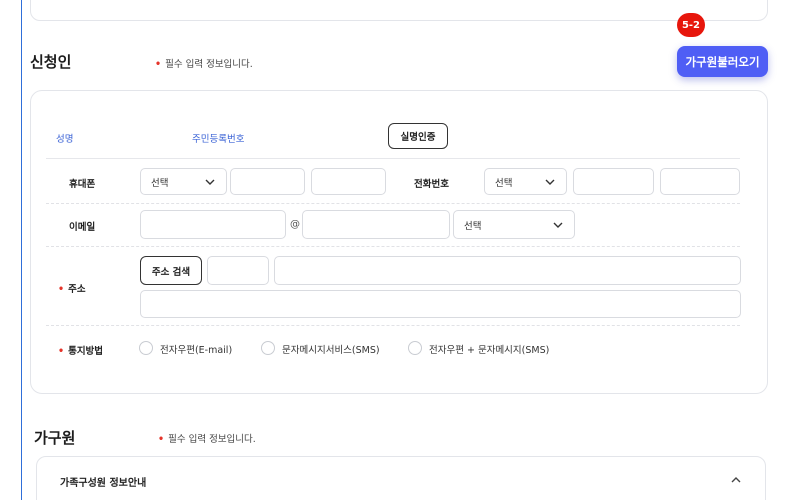 The width and height of the screenshot is (800, 500). I want to click on applicant-required-note: • 필수 입력 정보입니다., so click(204, 63).